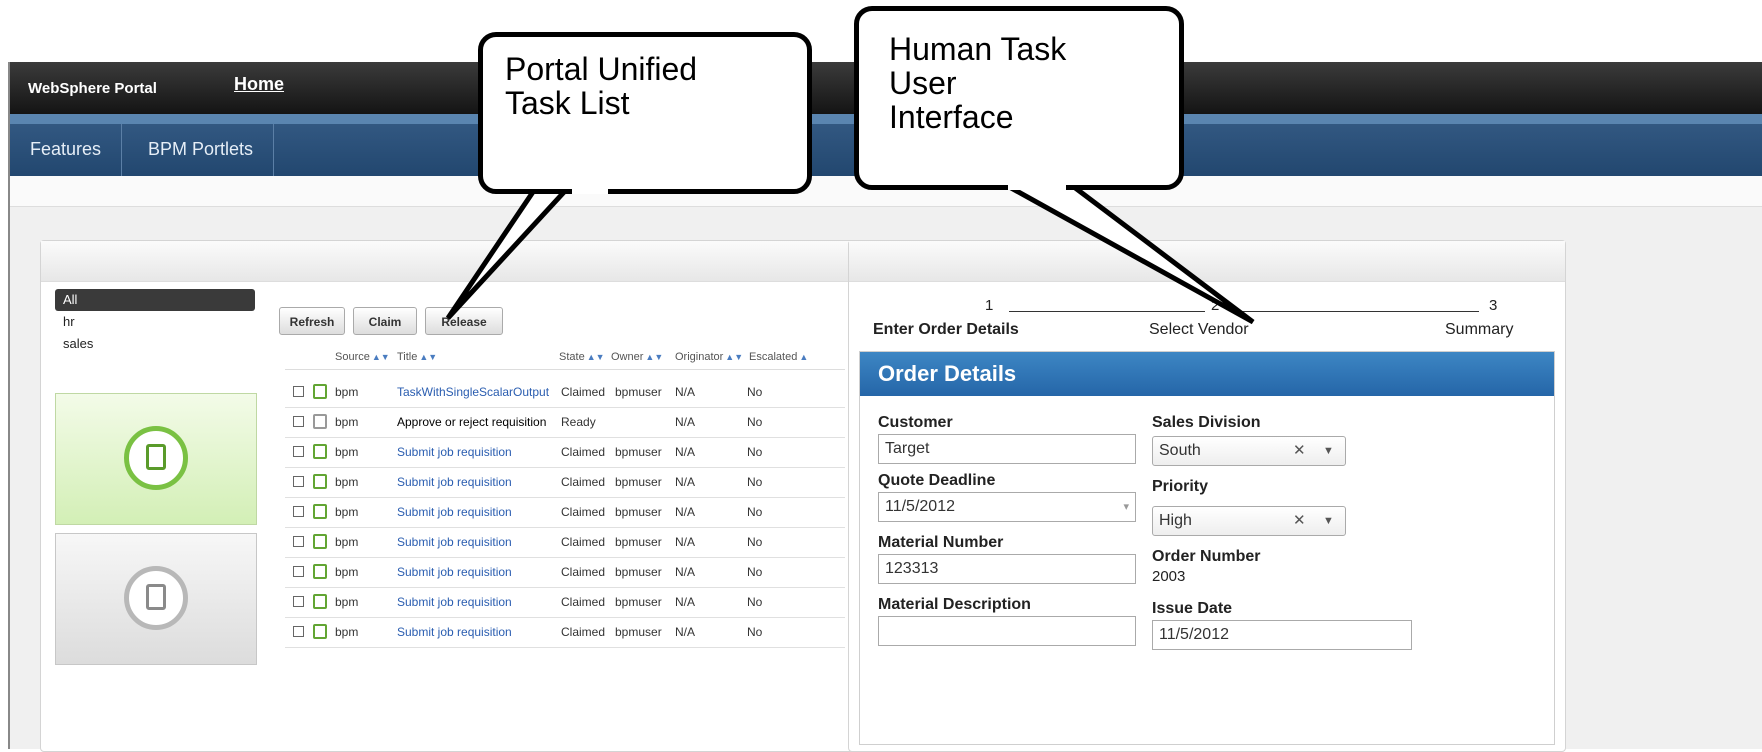 This screenshot has height=752, width=1762. What do you see at coordinates (951, 117) in the screenshot?
I see `callout-text-line: Interface` at bounding box center [951, 117].